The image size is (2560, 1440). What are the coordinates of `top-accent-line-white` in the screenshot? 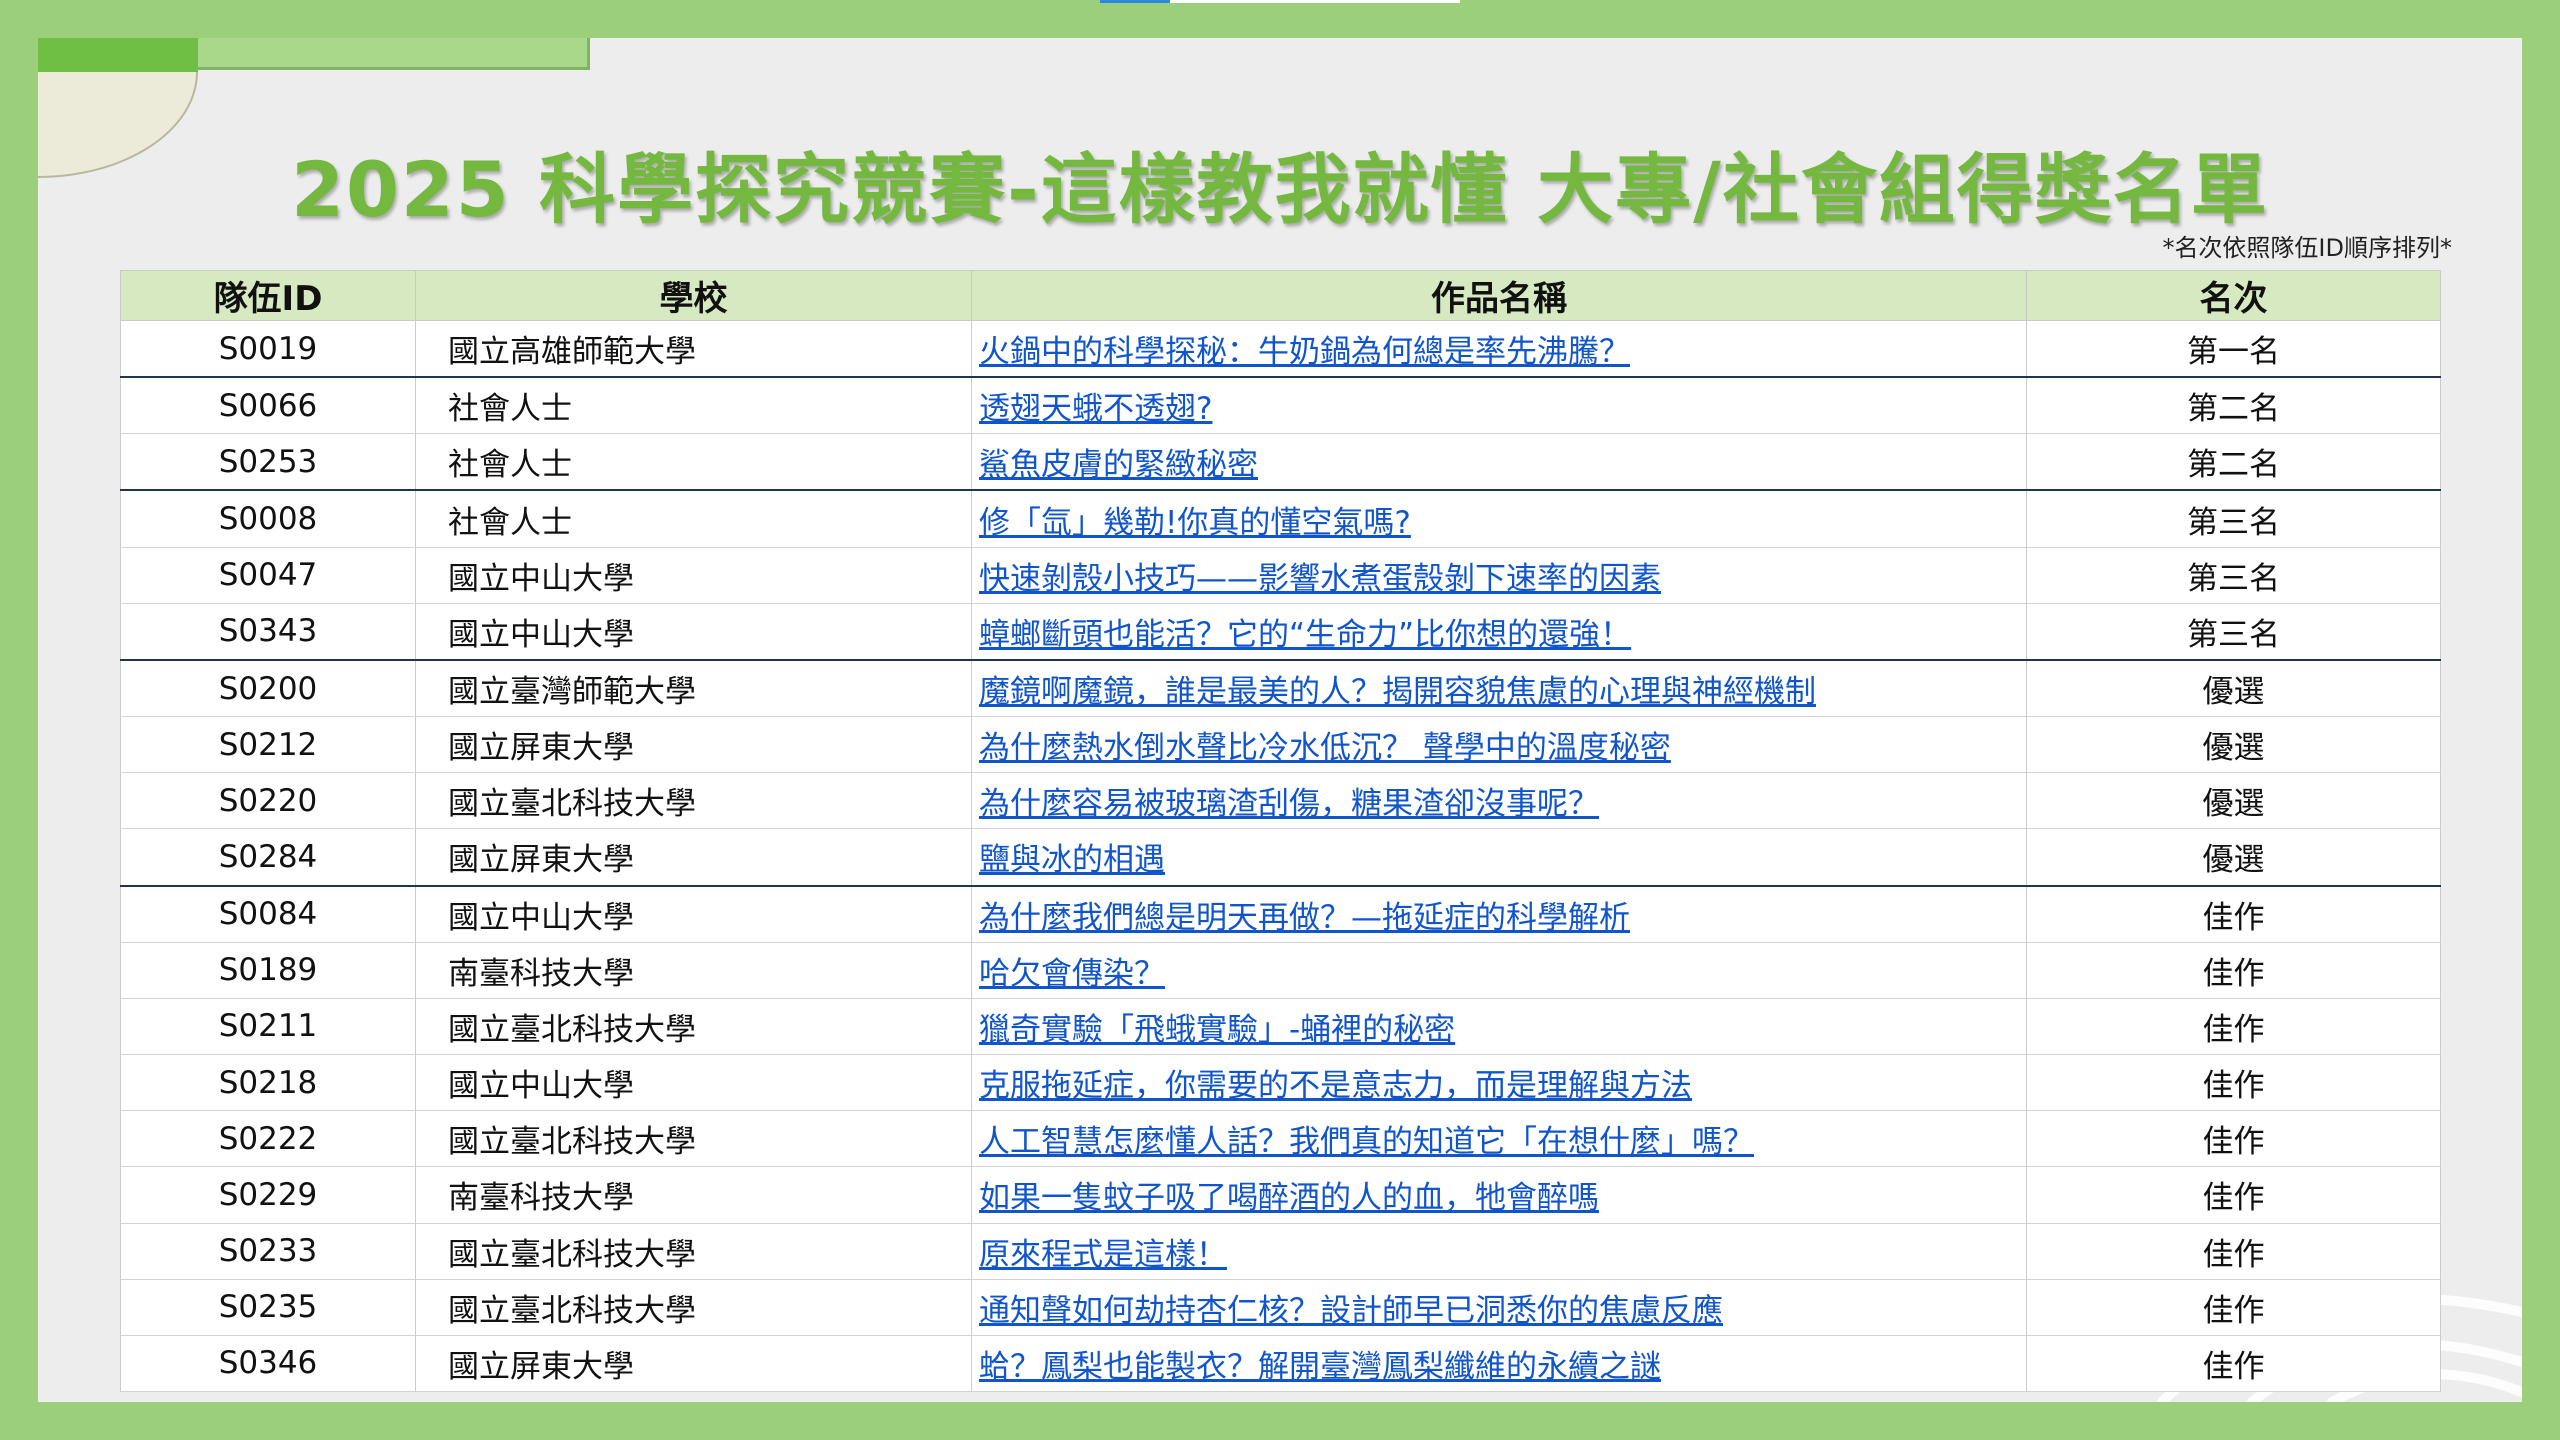 It's located at (1315, 1).